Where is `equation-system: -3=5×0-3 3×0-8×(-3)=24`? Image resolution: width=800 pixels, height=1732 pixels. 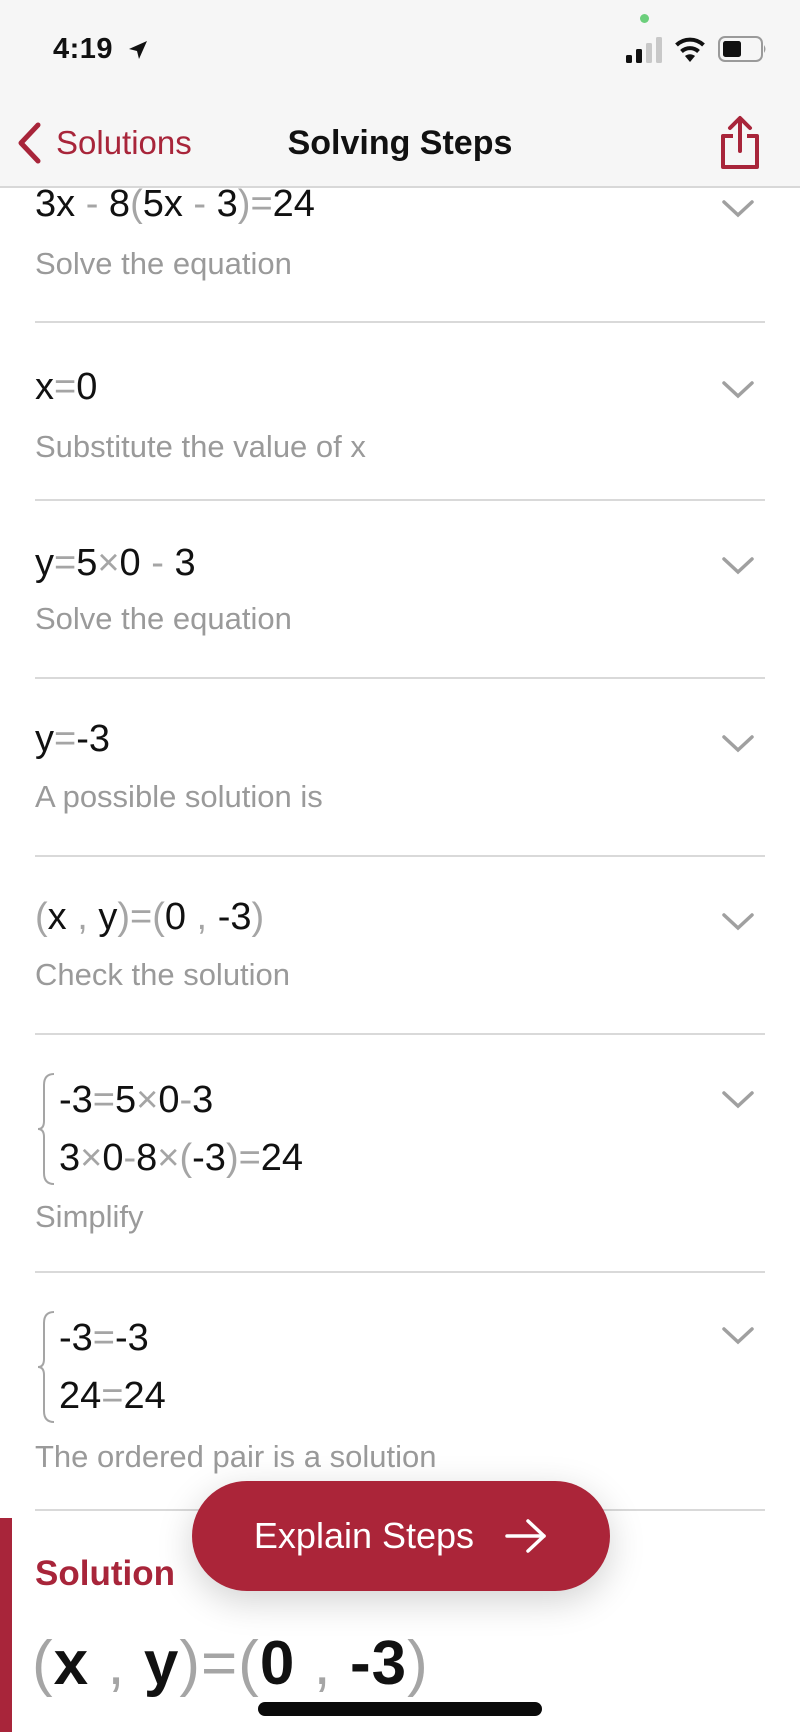
equation-system: -3=5×0-3 3×0-8×(-3)=24 is located at coordinates (169, 1129).